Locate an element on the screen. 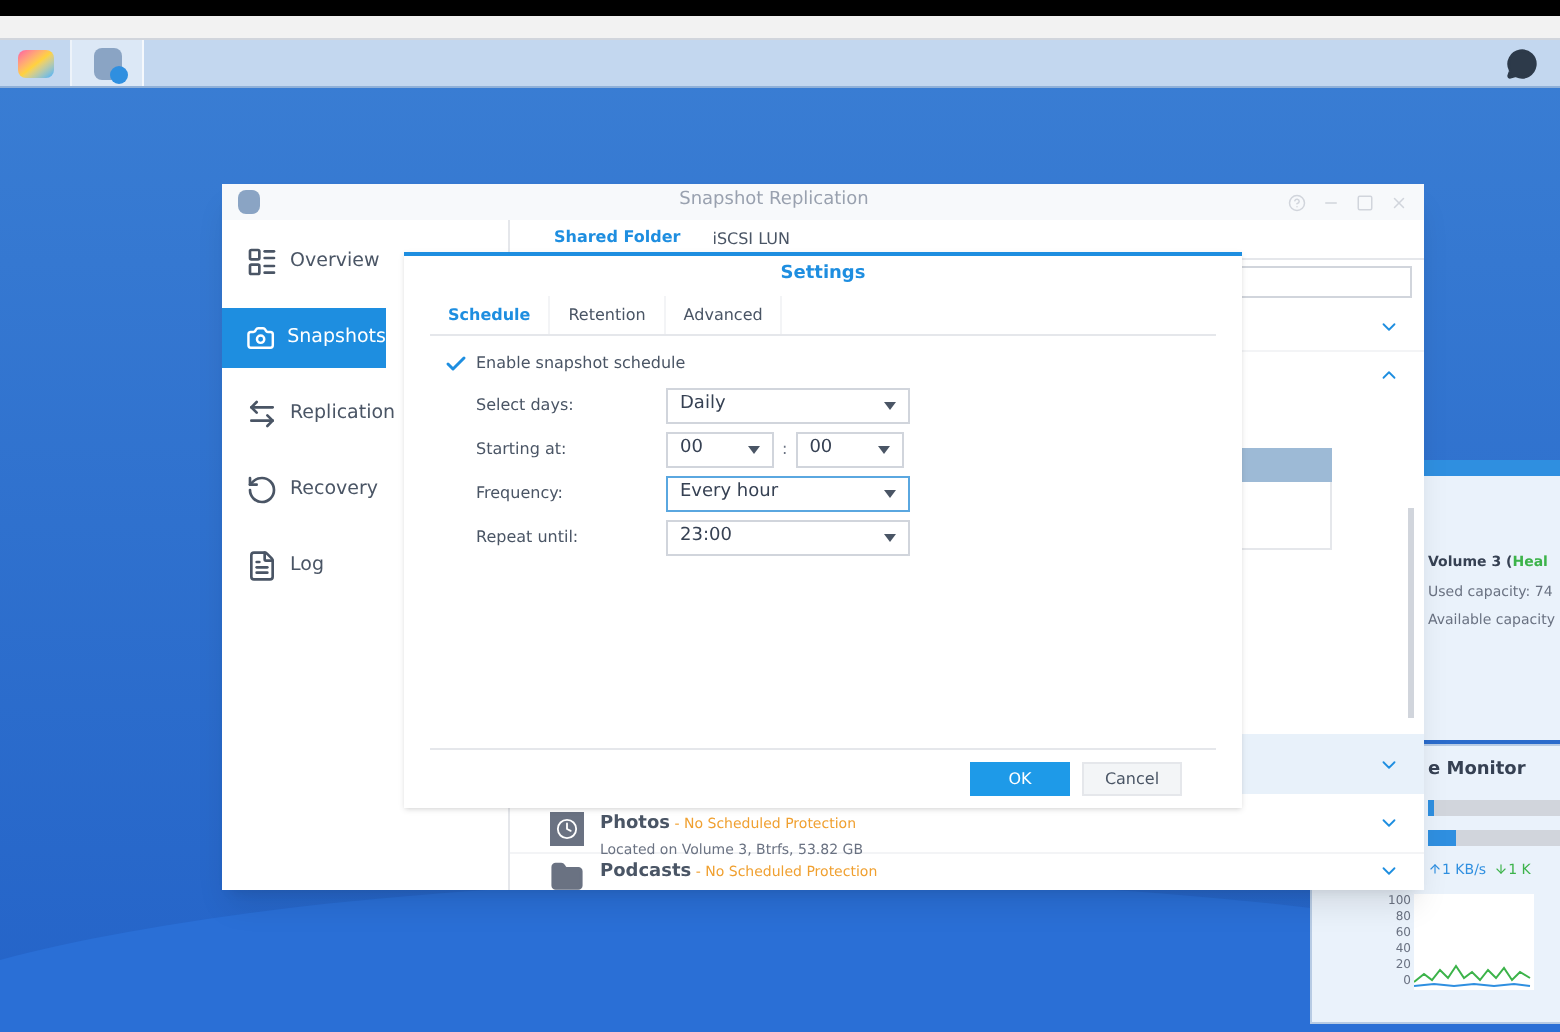 The height and width of the screenshot is (1032, 1560). dropdown-field: Every hour is located at coordinates (788, 493).